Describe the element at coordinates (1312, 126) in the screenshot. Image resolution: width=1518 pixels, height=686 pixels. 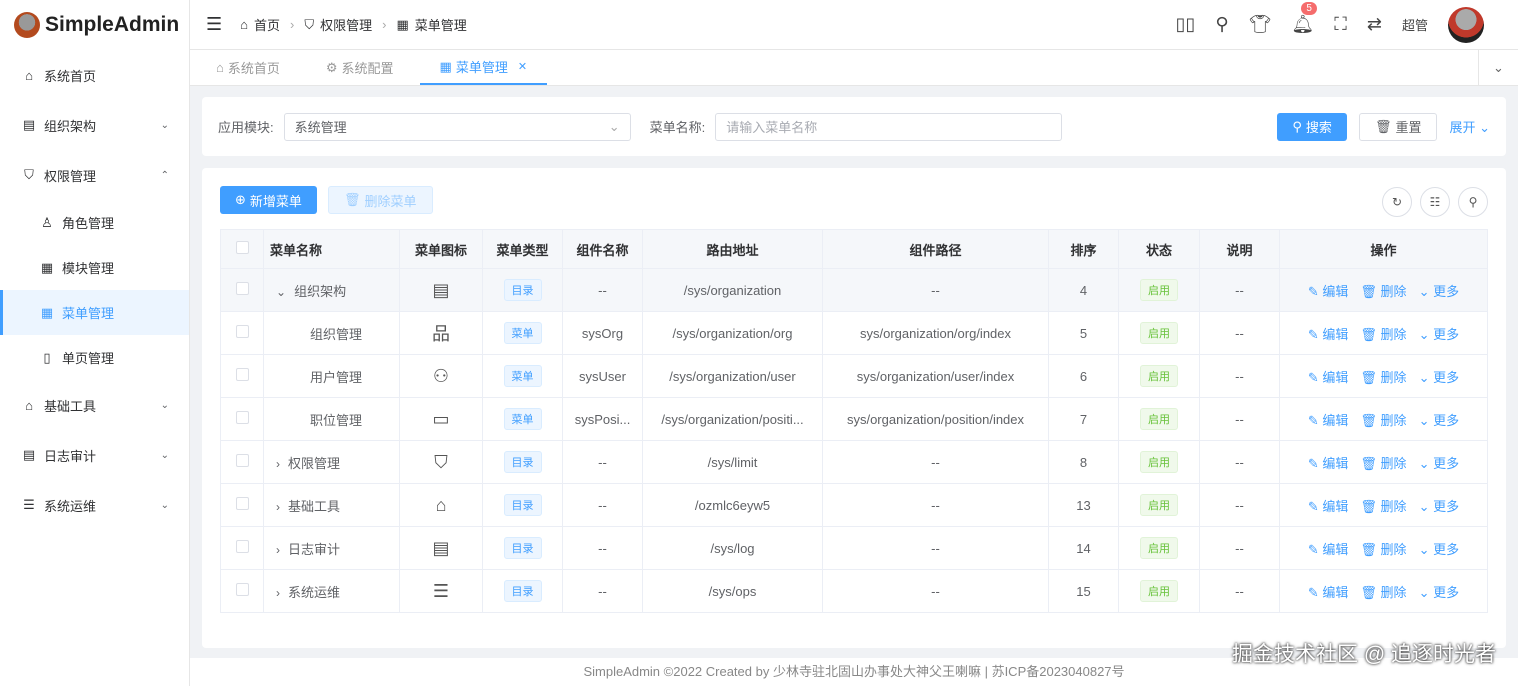
I see `search-button: ⚲ 搜索` at that location.